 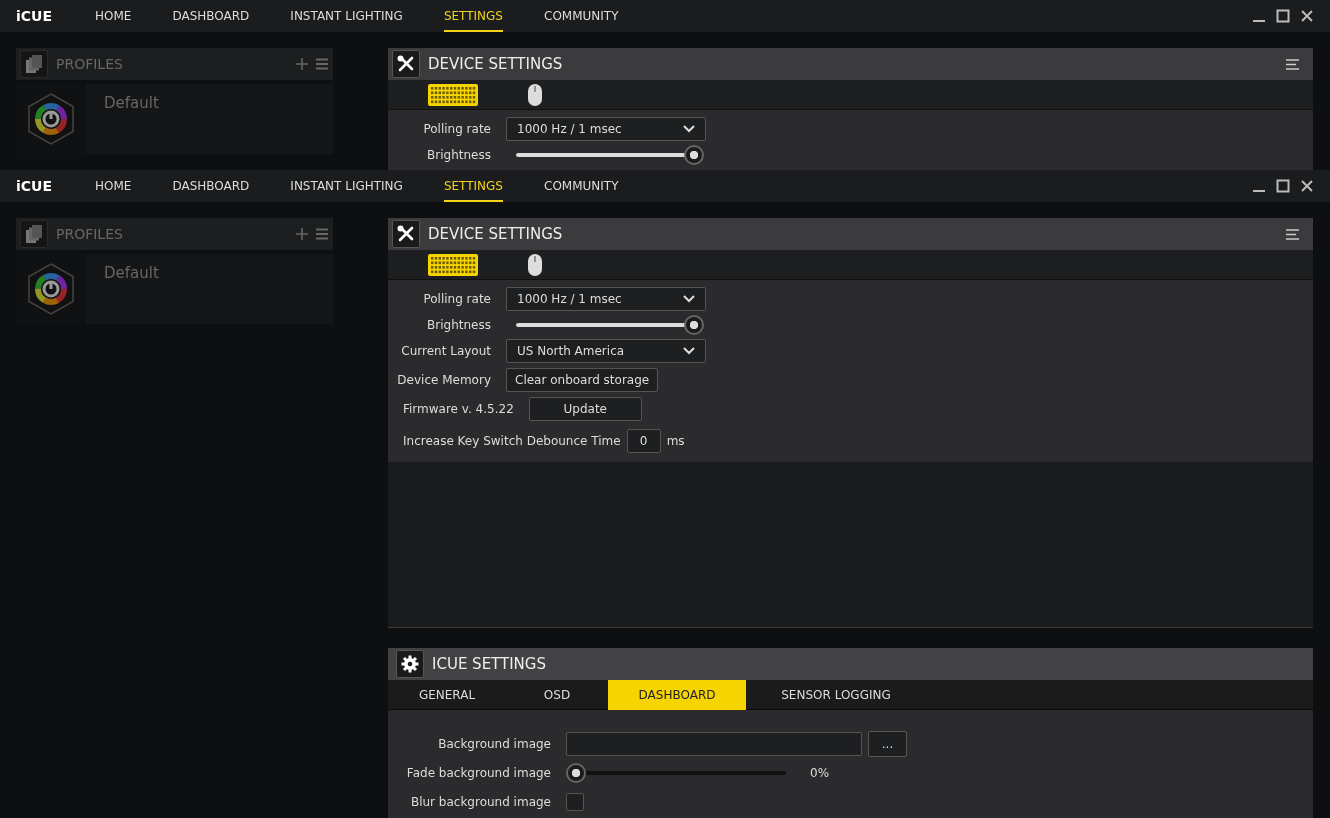 What do you see at coordinates (410, 664) in the screenshot?
I see `settings-icon` at bounding box center [410, 664].